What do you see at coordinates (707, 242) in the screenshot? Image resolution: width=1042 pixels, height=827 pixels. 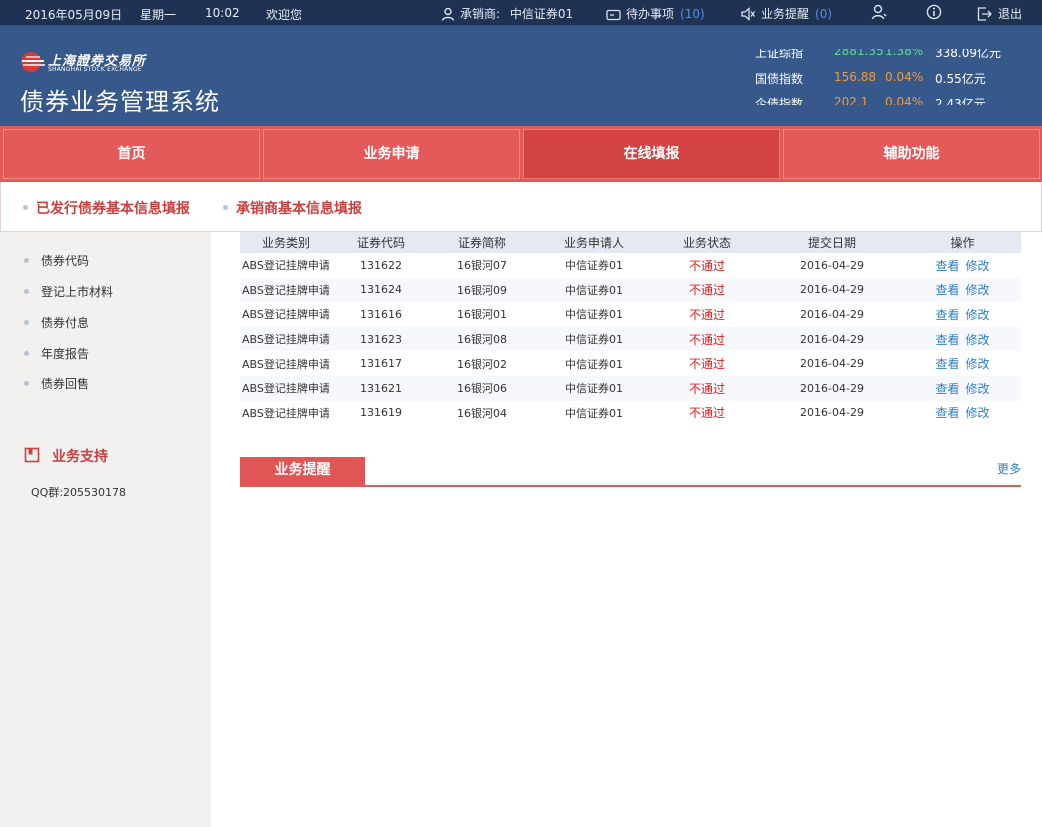 I see `column-header: 业务状态` at bounding box center [707, 242].